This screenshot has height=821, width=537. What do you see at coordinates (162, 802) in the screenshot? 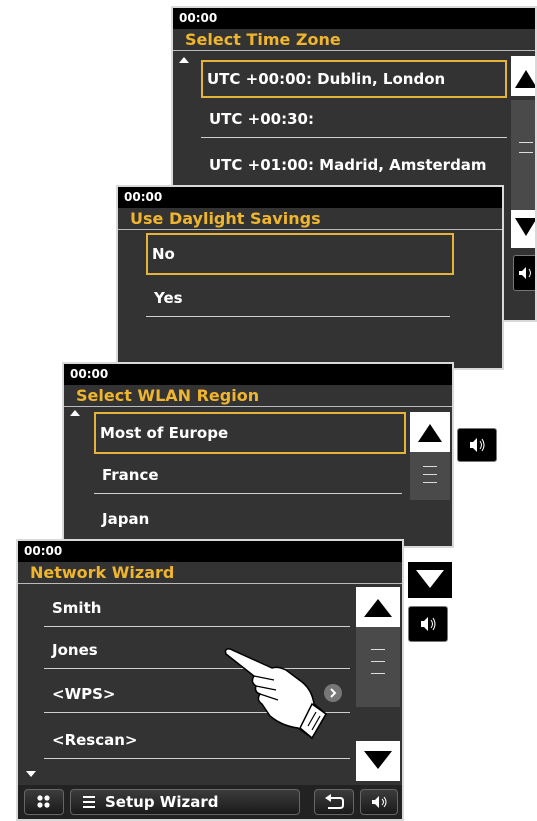
I see `setup-wizard-label: Setup Wizard` at bounding box center [162, 802].